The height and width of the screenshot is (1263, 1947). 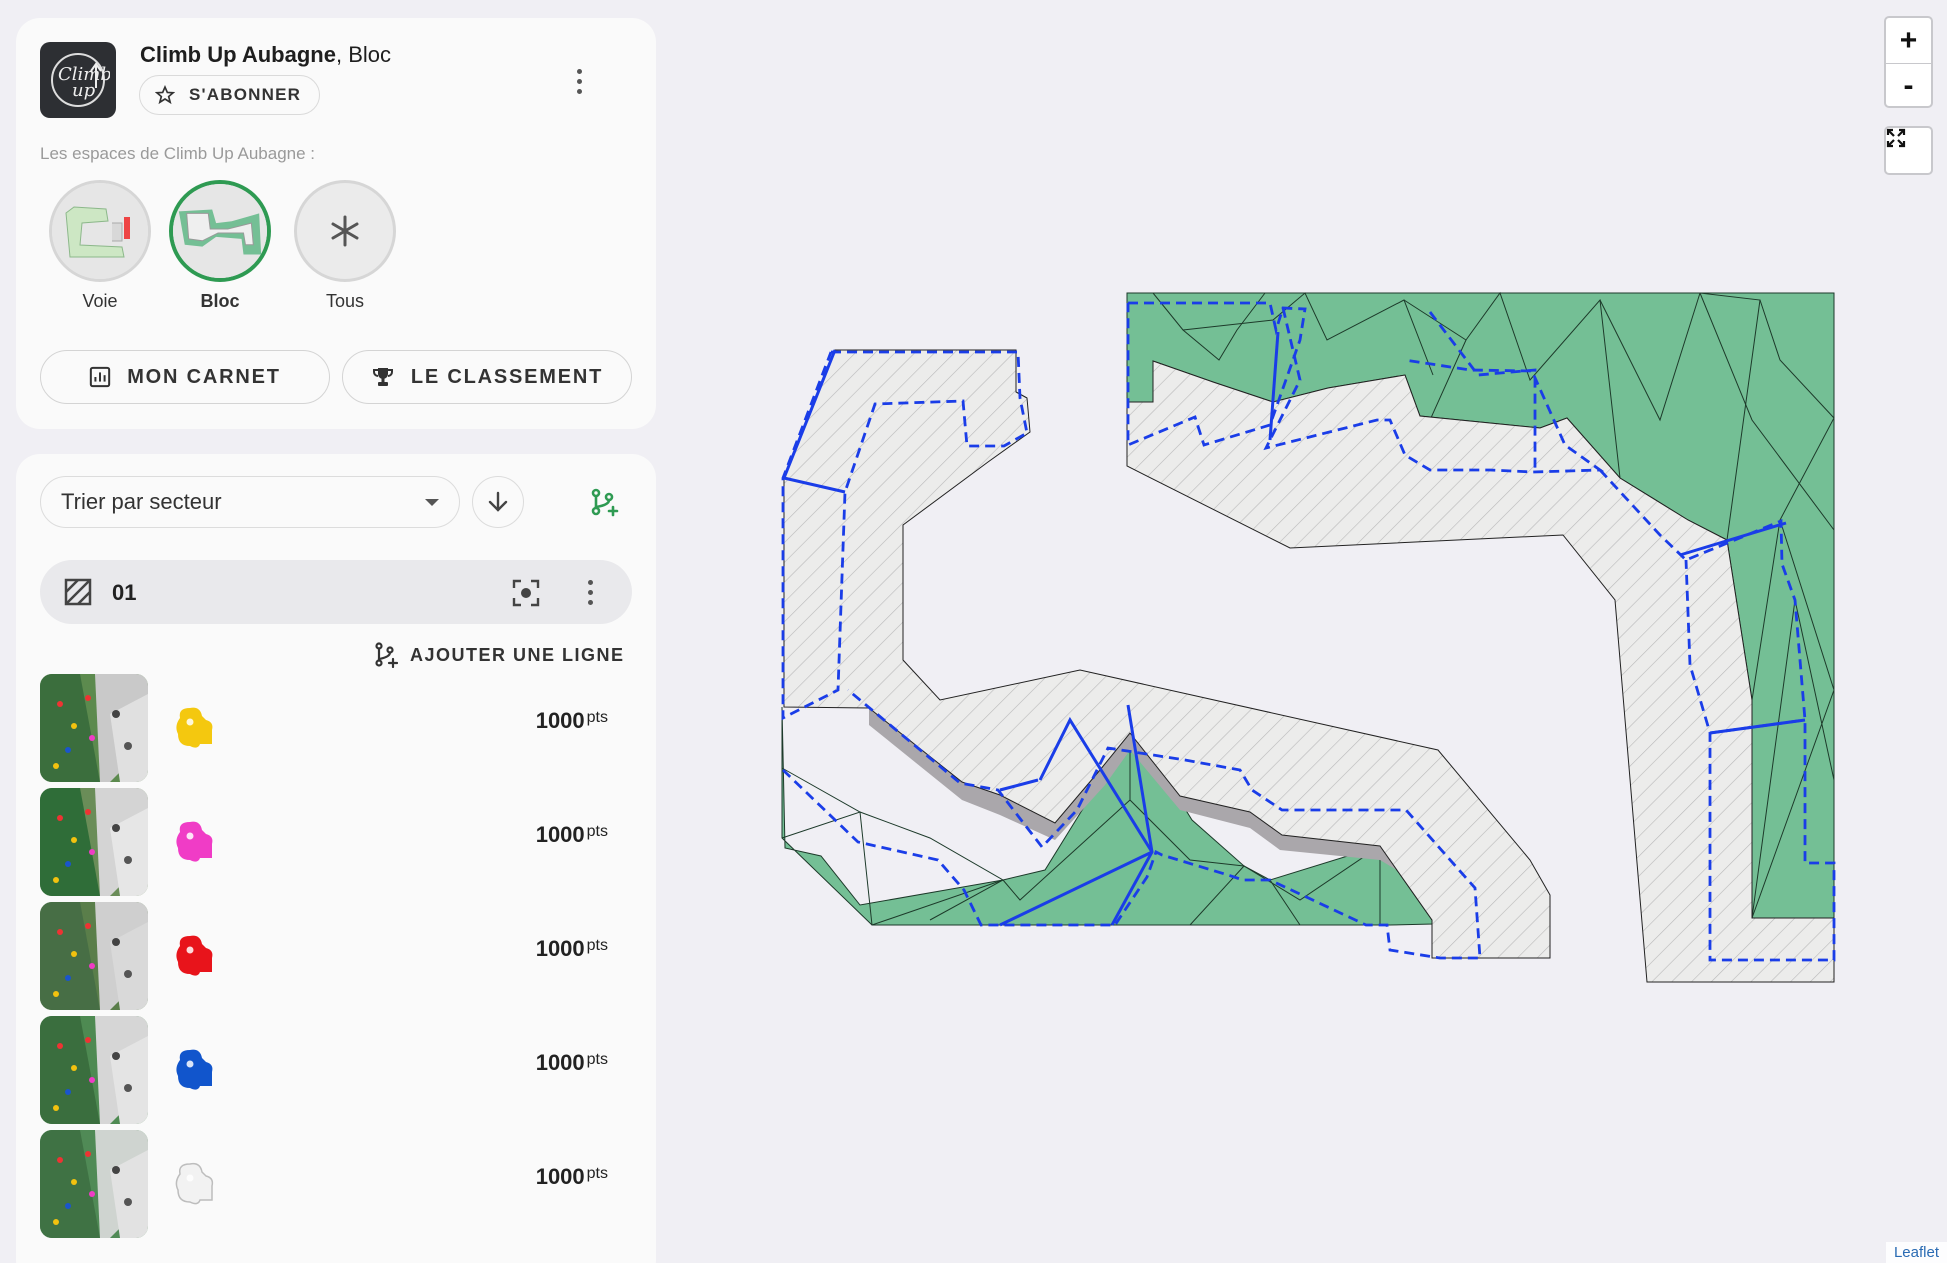 I want to click on classement-button: LE CLASSEMENT, so click(x=487, y=377).